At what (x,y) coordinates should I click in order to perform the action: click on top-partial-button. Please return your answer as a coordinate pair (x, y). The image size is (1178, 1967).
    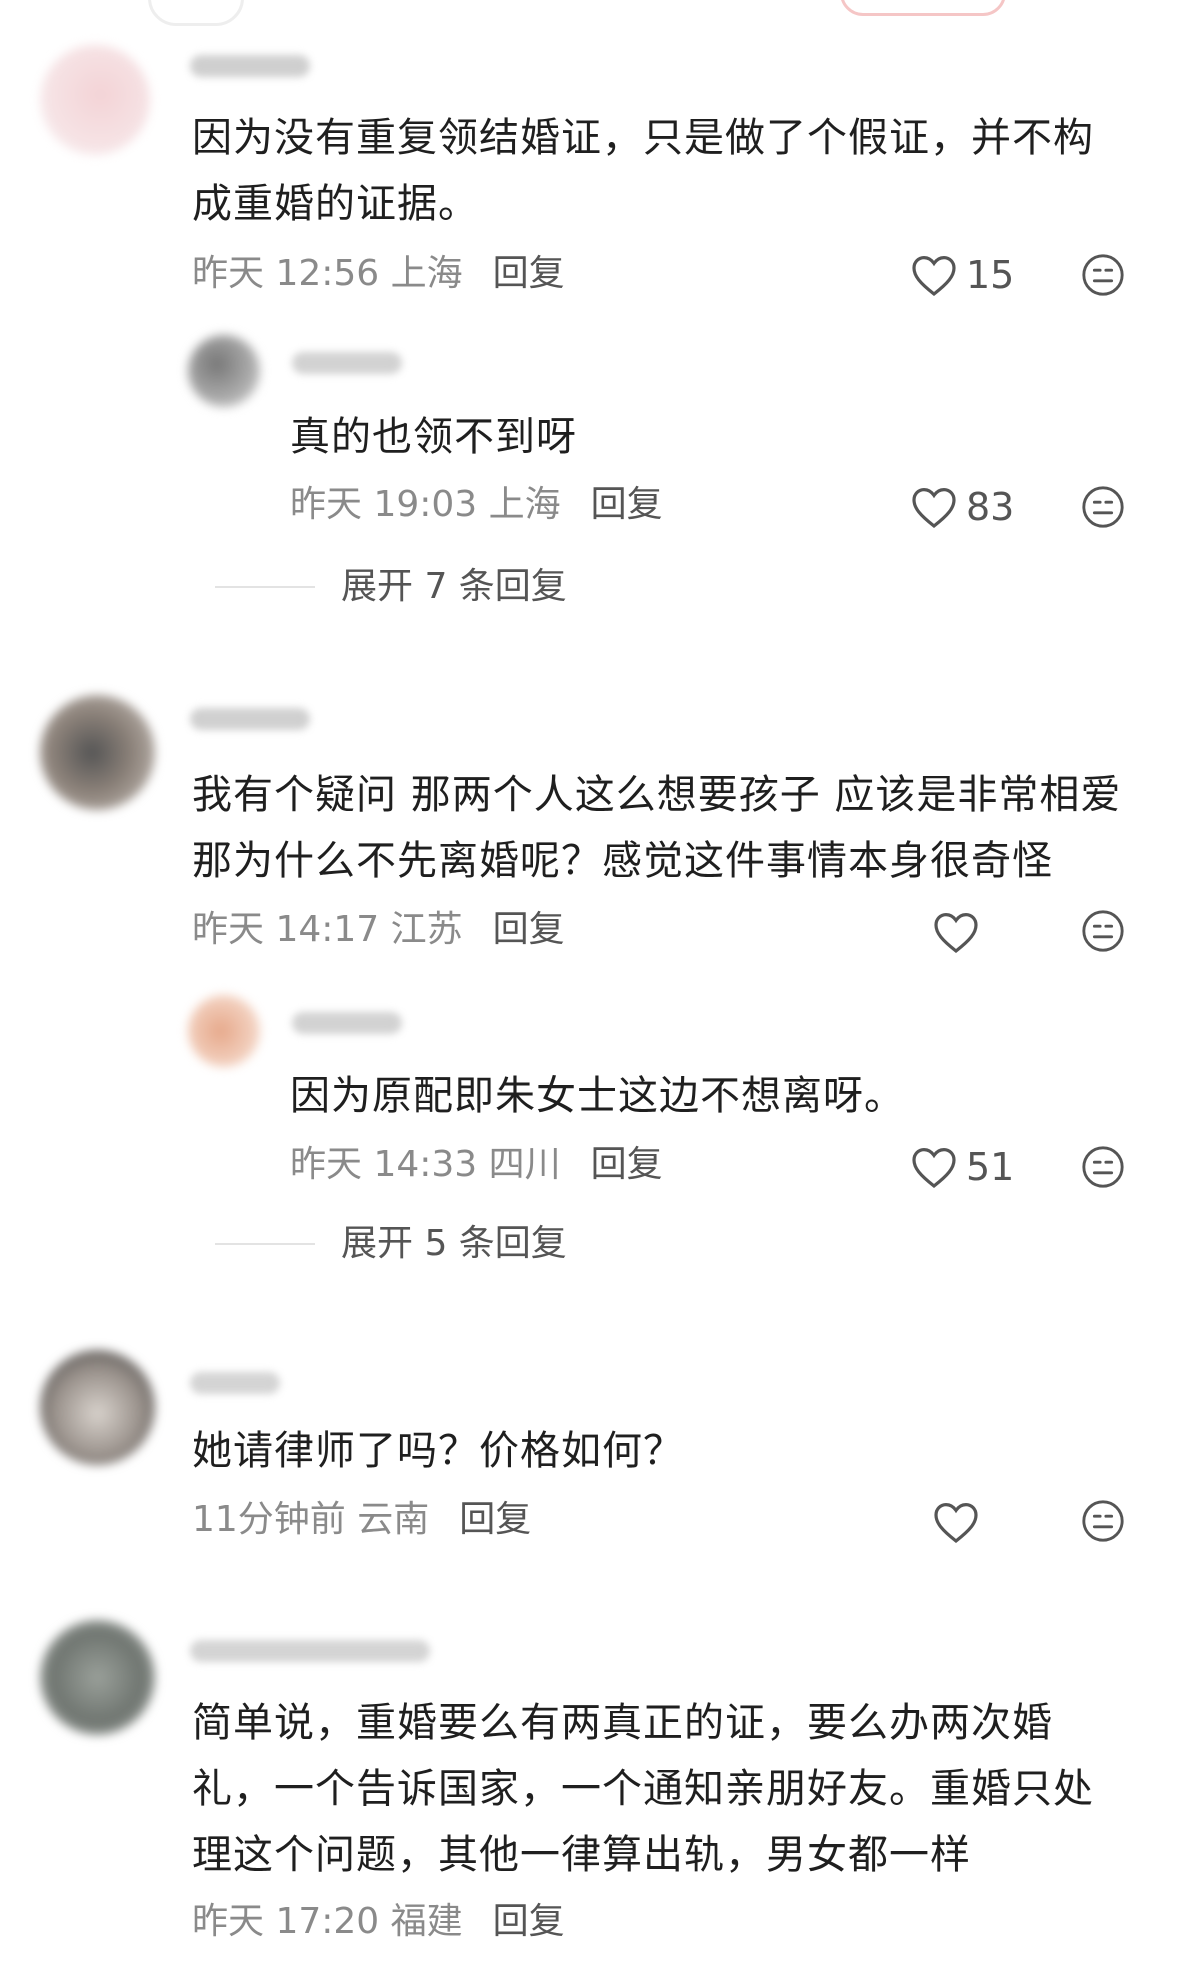
    Looking at the image, I should click on (923, 8).